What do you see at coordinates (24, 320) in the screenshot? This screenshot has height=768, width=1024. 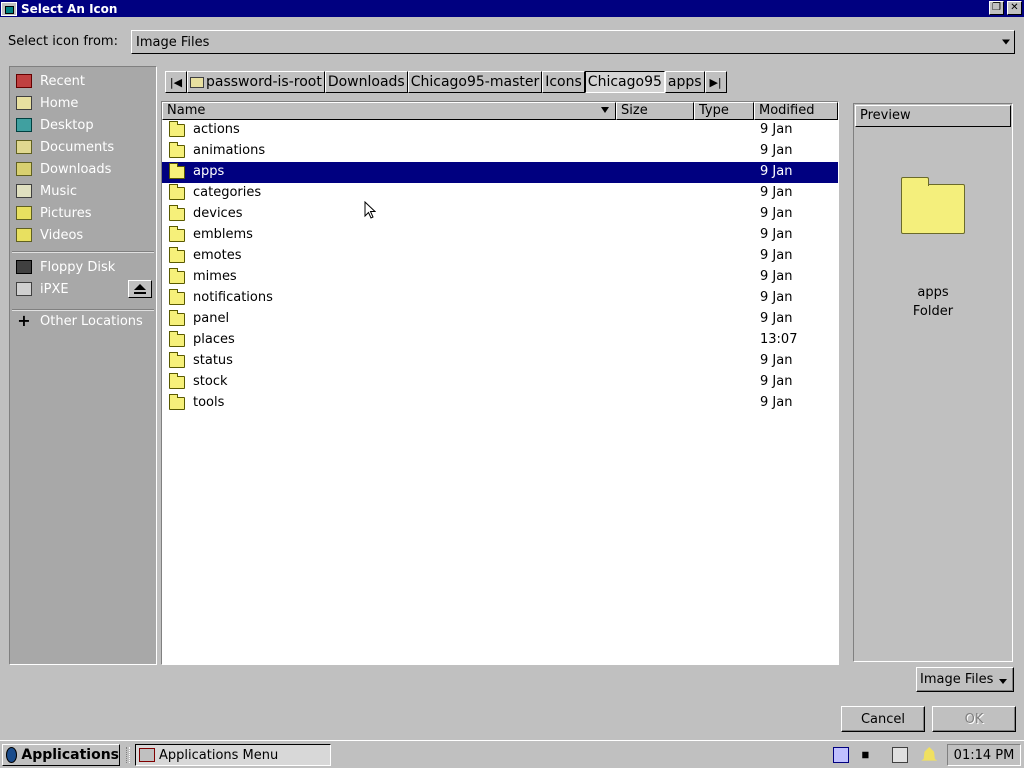 I see `plus-icon: +` at bounding box center [24, 320].